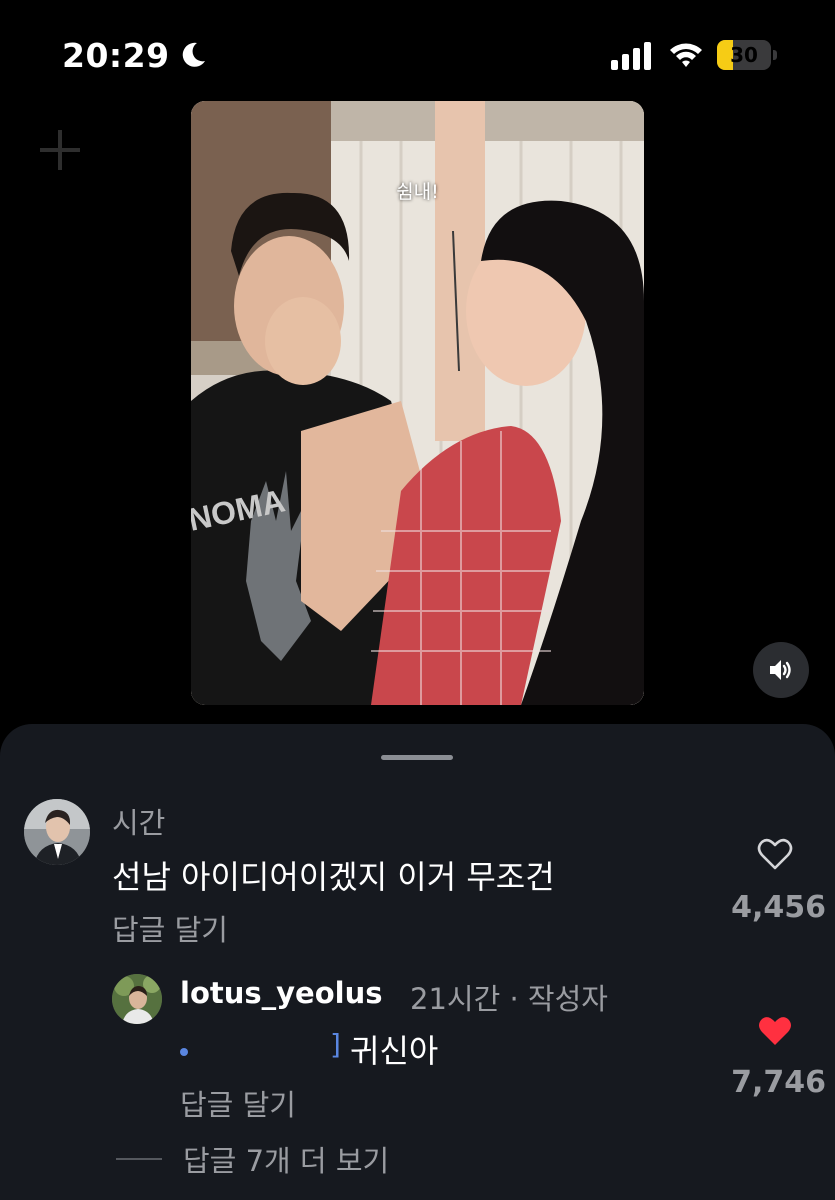 This screenshot has width=835, height=1200. I want to click on comment-text: 귀신아, so click(394, 1051).